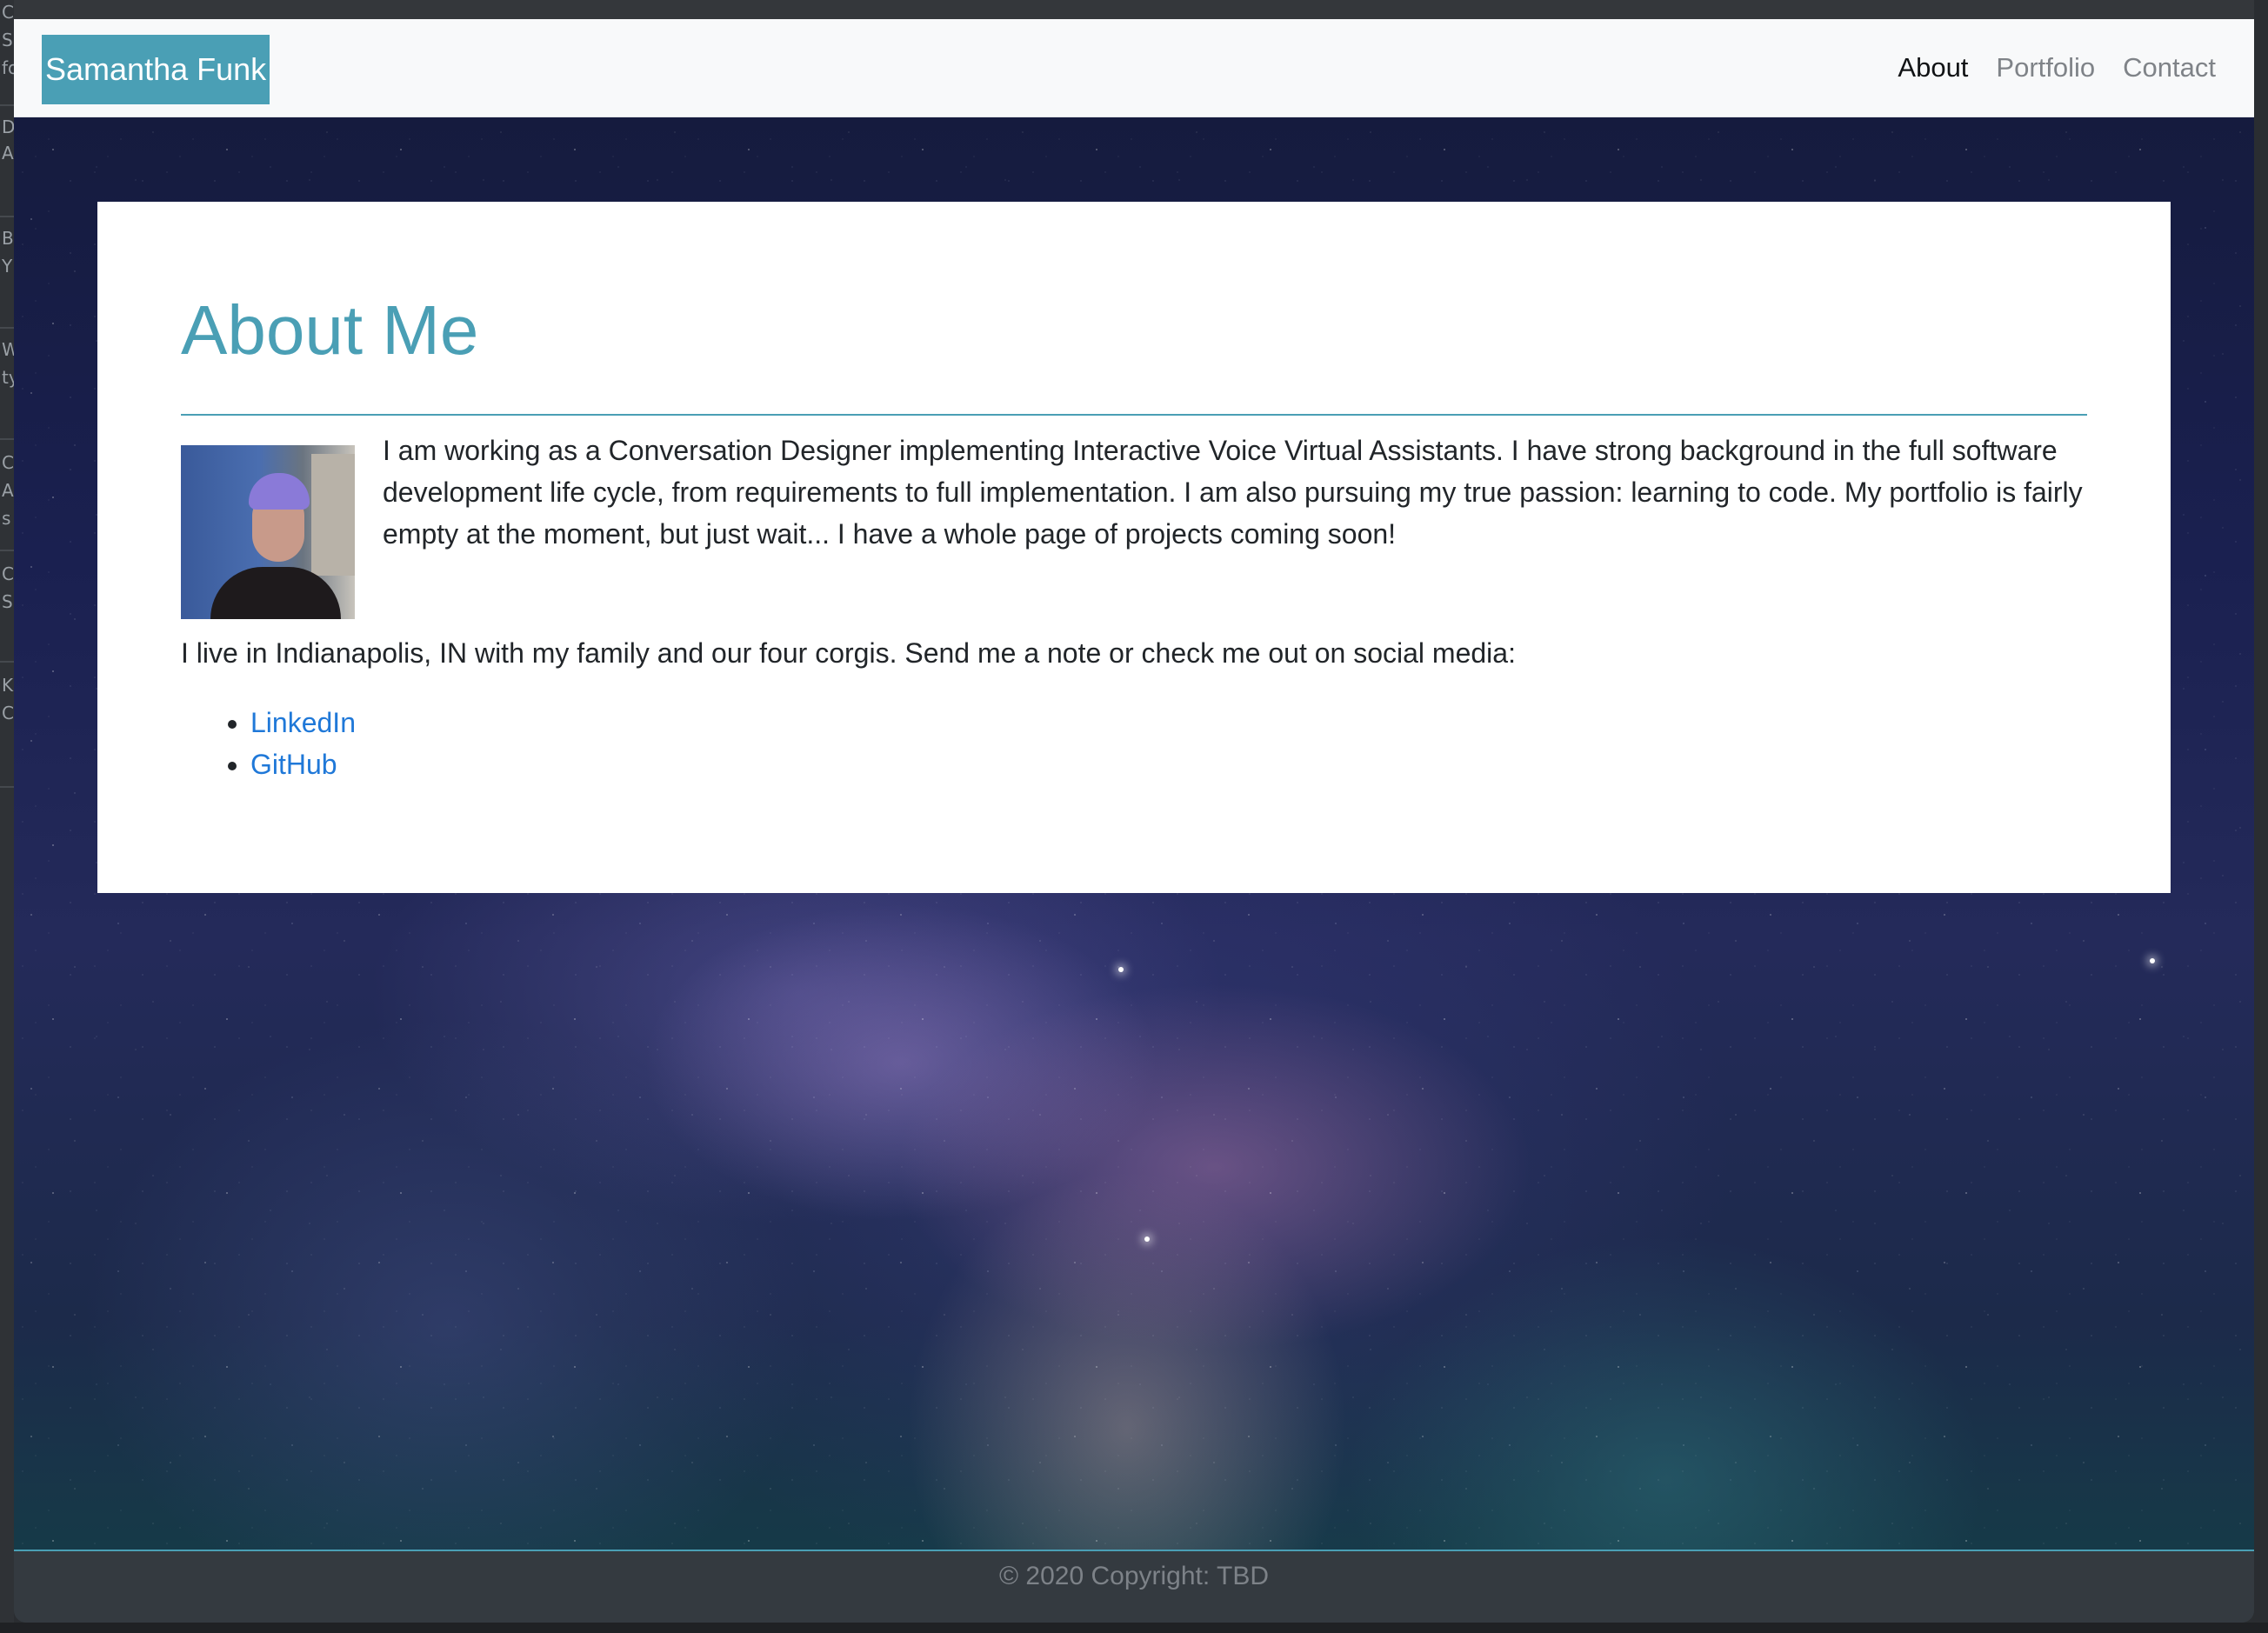 Image resolution: width=2268 pixels, height=1633 pixels. I want to click on nav-link-about: About, so click(1933, 67).